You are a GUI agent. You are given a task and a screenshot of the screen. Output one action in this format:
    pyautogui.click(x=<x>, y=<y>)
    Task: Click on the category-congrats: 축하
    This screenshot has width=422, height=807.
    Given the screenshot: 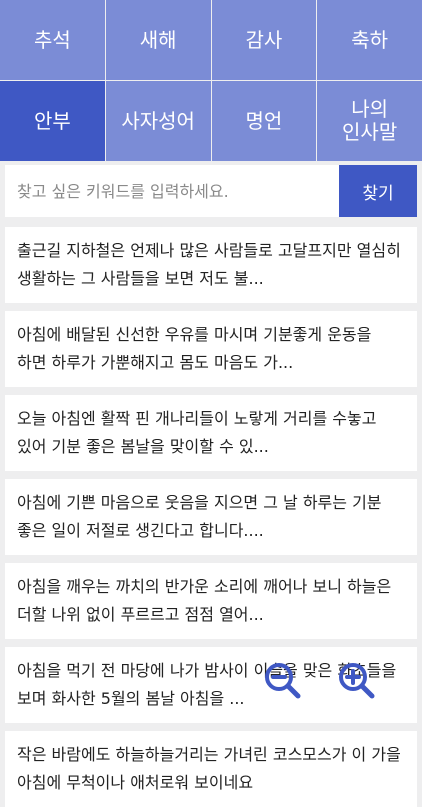 What is the action you would take?
    pyautogui.click(x=369, y=40)
    